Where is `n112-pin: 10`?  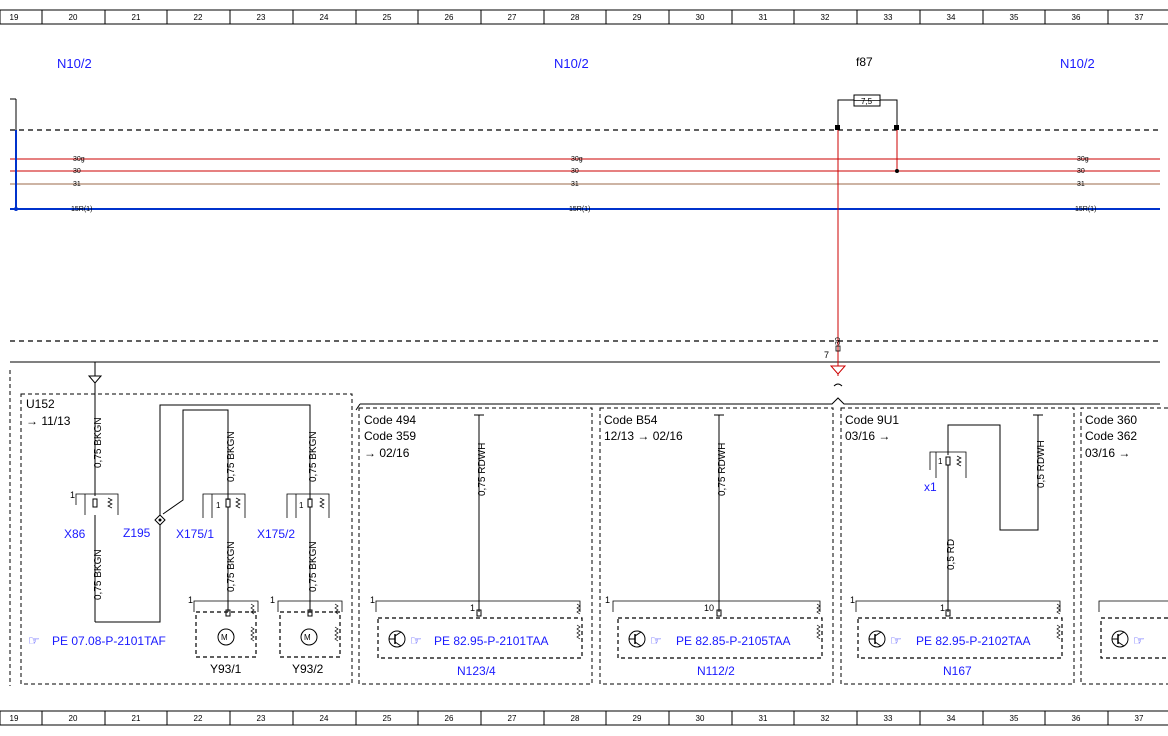
n112-pin: 10 is located at coordinates (709, 608).